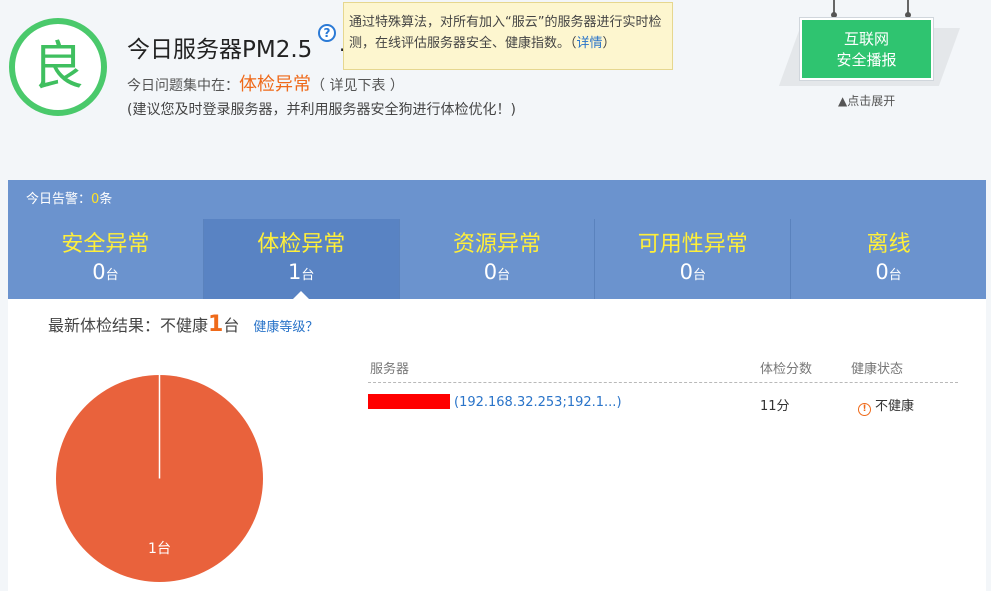  I want to click on expand-hint-text: 点击展开, so click(871, 101).